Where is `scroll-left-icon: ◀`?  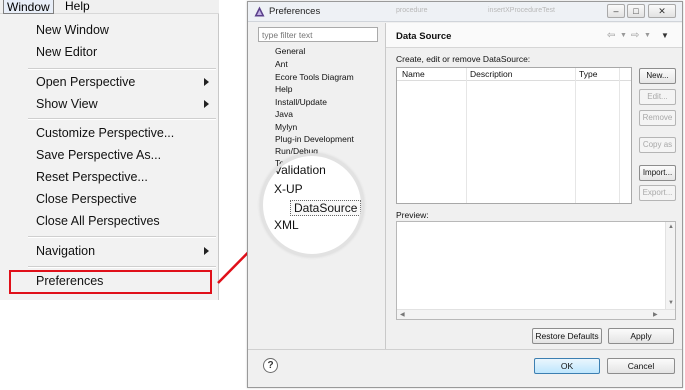
scroll-left-icon: ◀ is located at coordinates (402, 314).